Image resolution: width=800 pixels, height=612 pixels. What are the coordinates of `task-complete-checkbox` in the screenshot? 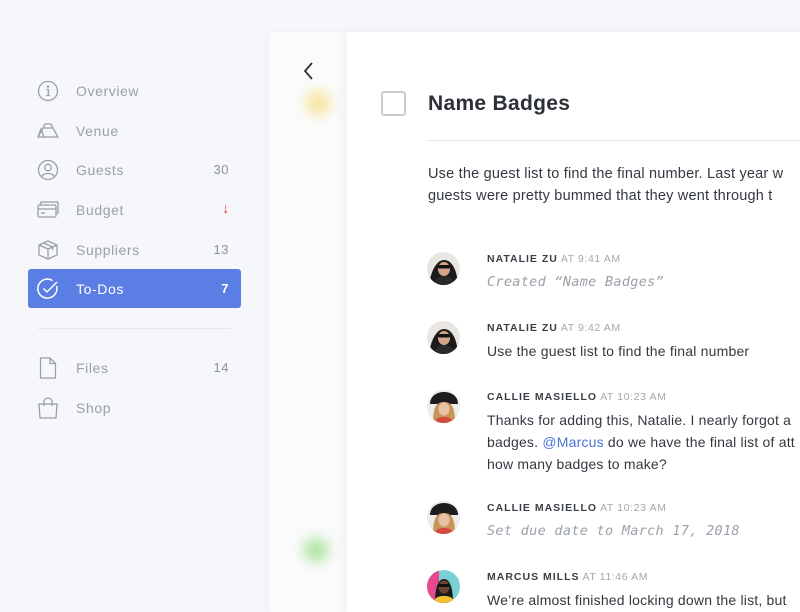 It's located at (393, 103).